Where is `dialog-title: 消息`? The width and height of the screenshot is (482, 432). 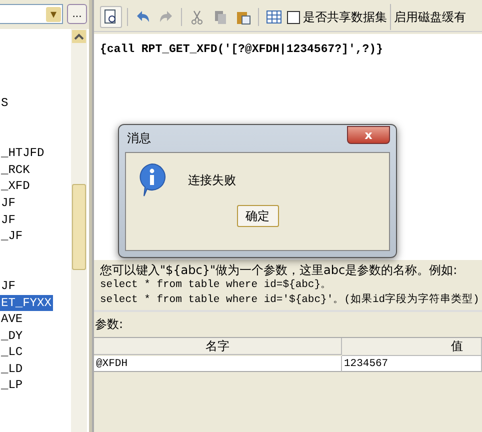 dialog-title: 消息 is located at coordinates (138, 138).